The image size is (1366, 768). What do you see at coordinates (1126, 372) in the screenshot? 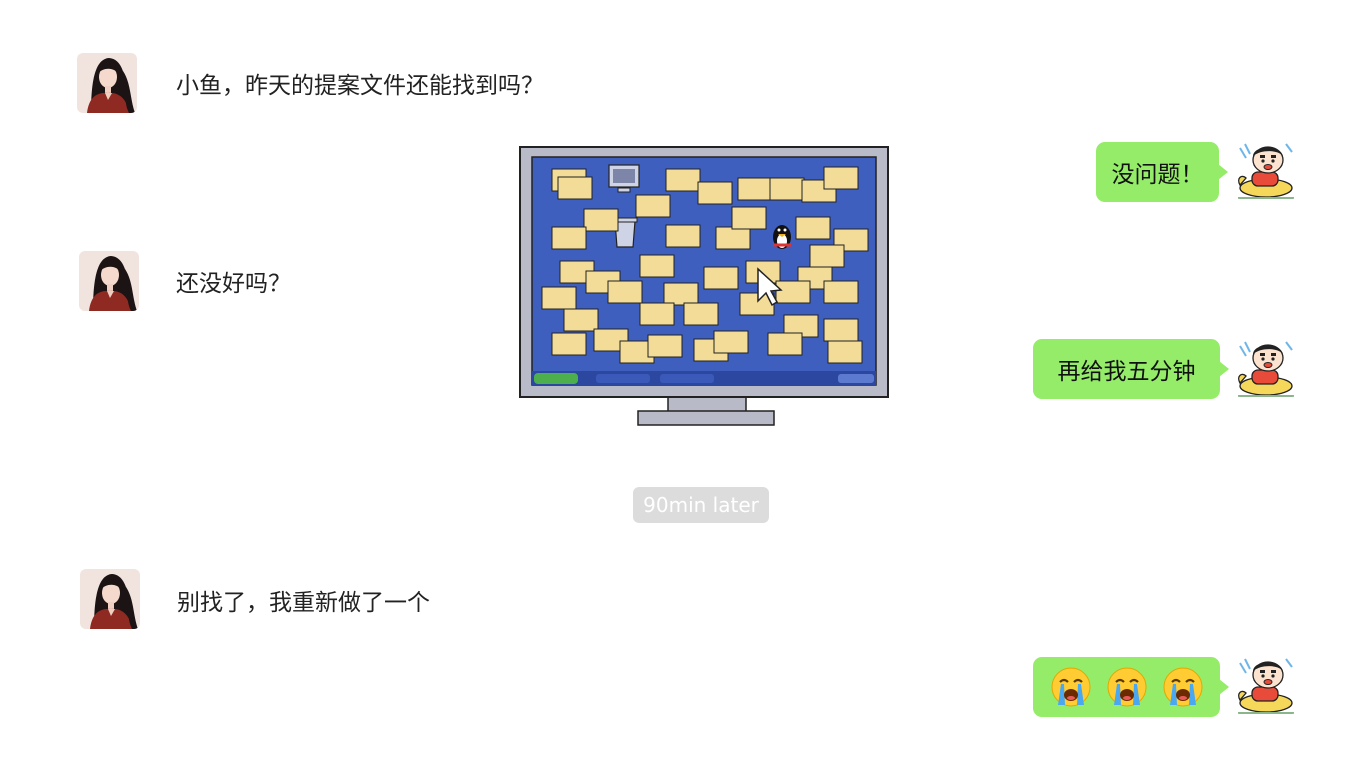
I see `message-outgoing-2-text: 再给我五分钟` at bounding box center [1126, 372].